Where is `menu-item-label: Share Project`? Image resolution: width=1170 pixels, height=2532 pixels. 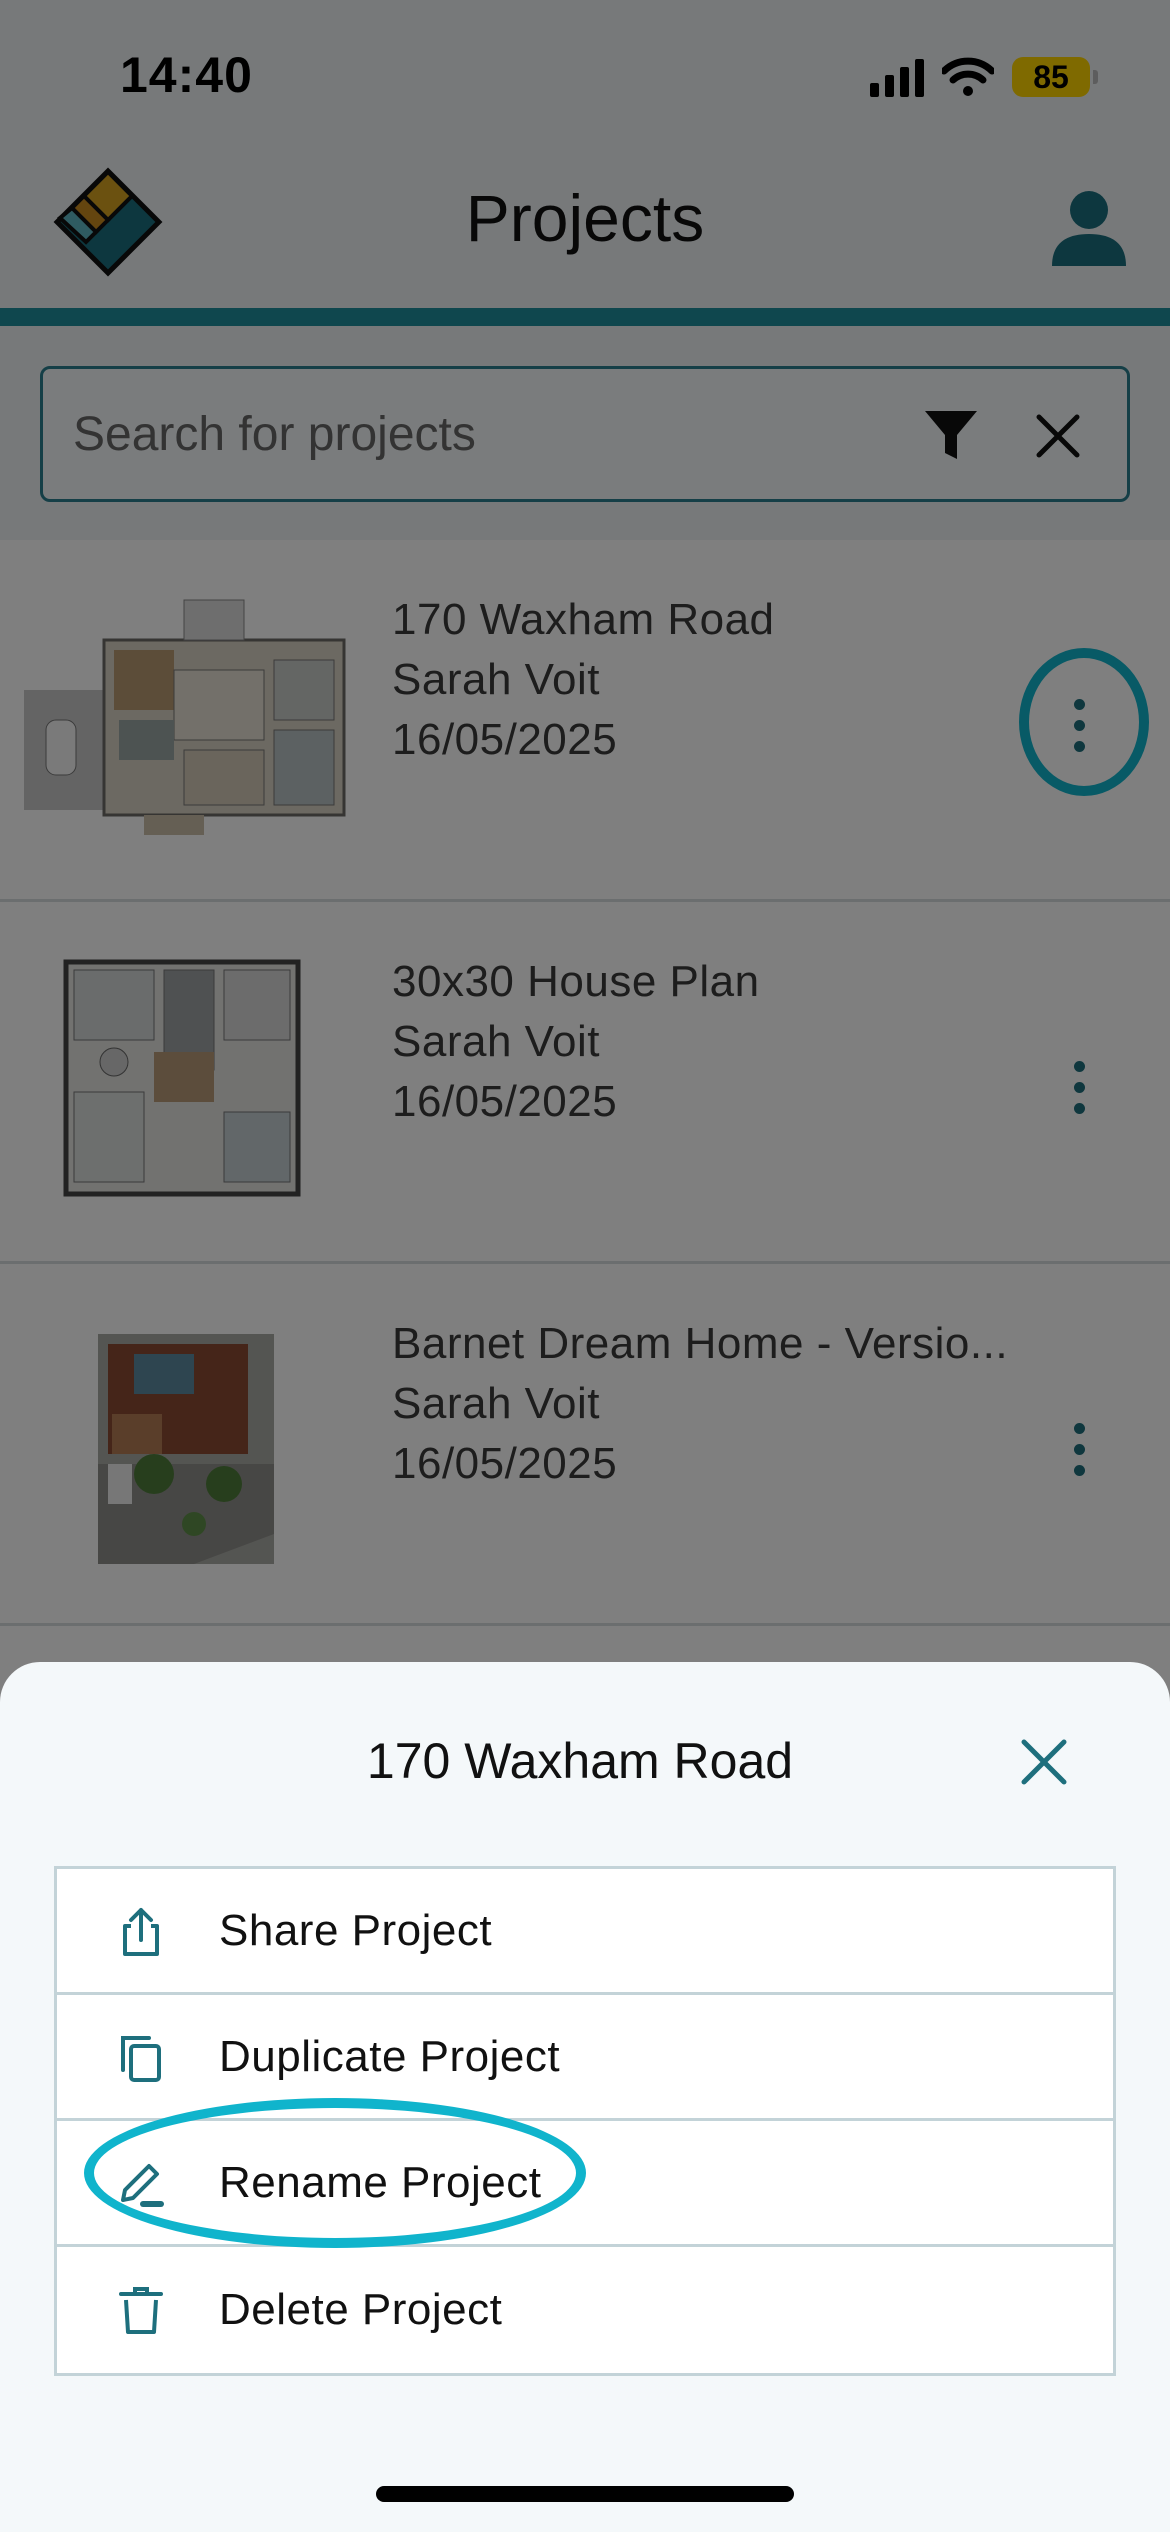 menu-item-label: Share Project is located at coordinates (356, 1930).